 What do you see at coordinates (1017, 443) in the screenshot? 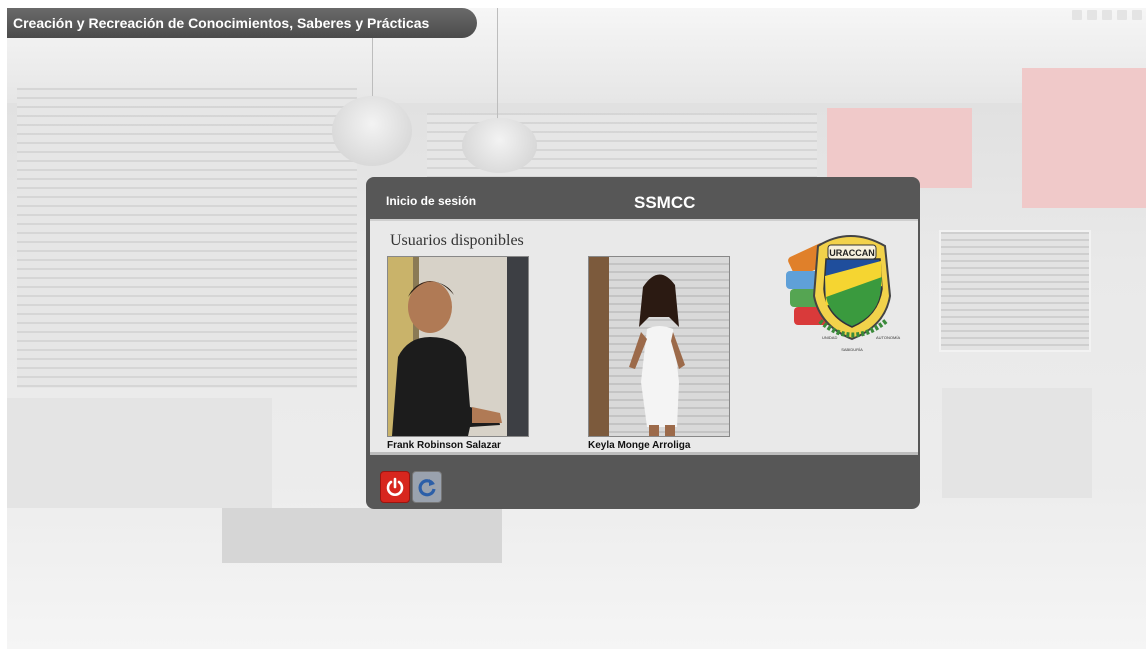
I see `cabinet` at bounding box center [1017, 443].